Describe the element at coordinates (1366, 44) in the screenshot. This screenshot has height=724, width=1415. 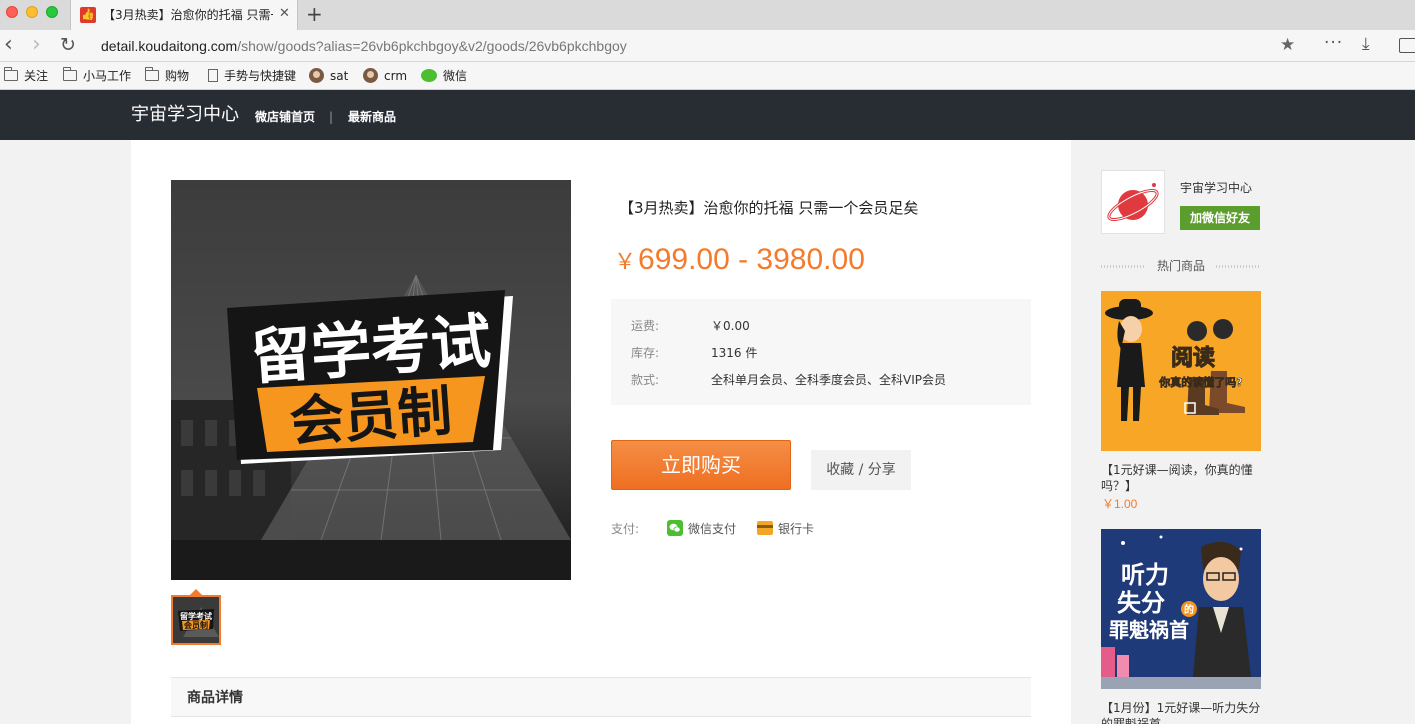
I see `download-icon: ⤓` at that location.